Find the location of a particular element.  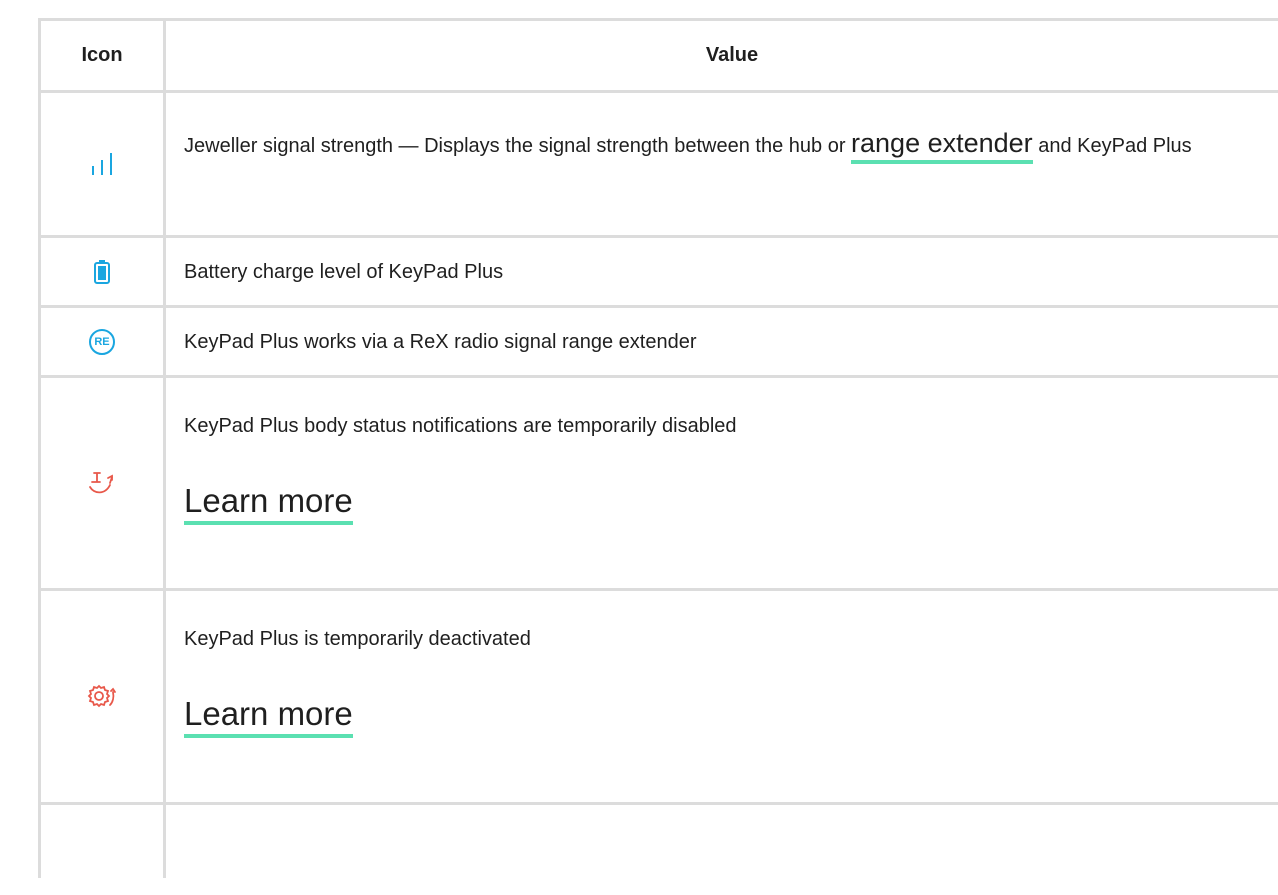

signal-strength-icon is located at coordinates (102, 164).